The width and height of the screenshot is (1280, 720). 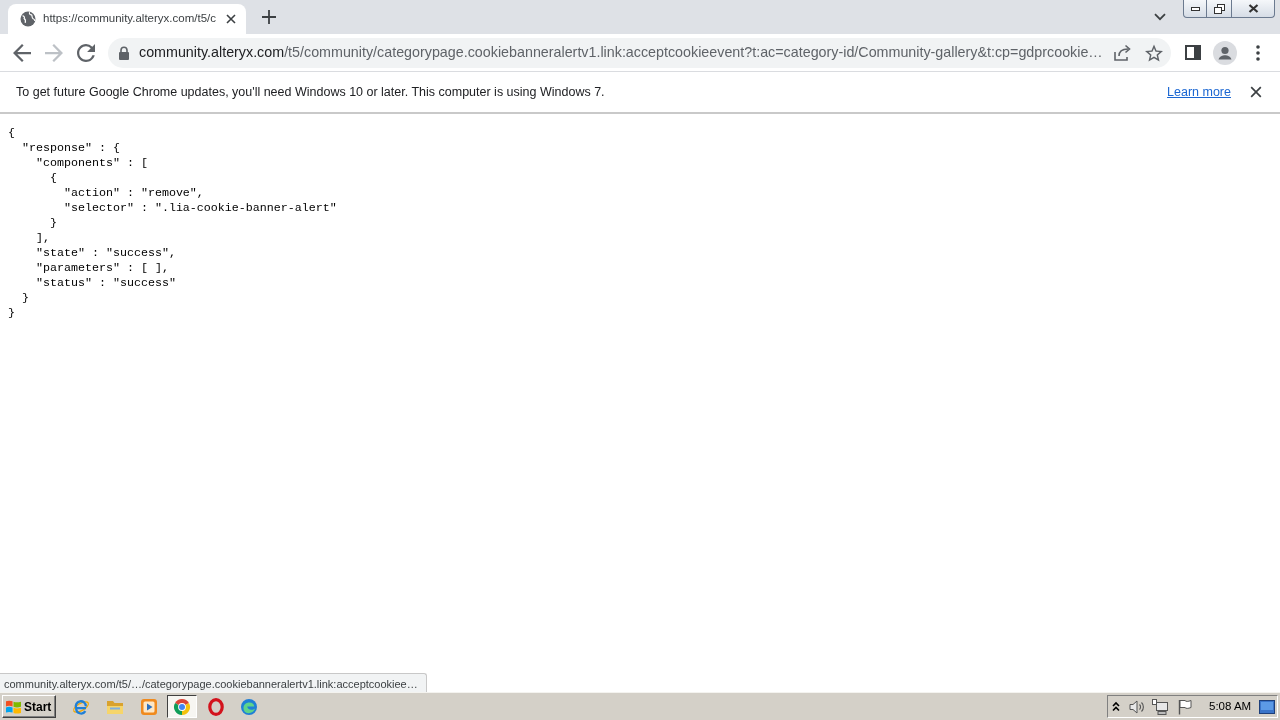 I want to click on play-icon, so click(x=148, y=706).